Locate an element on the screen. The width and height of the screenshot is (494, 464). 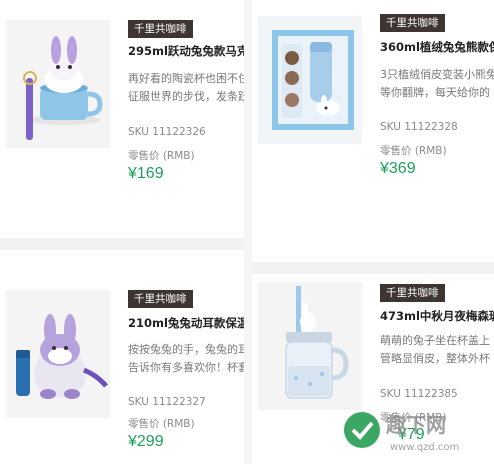
plush-bunny-bottle-icon is located at coordinates (58, 354).